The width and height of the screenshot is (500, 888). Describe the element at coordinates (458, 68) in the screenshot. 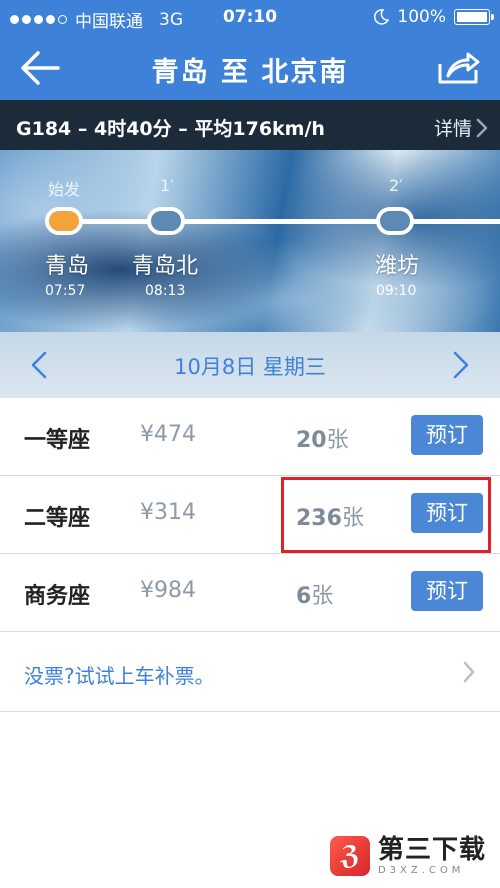

I see `share-icon` at that location.